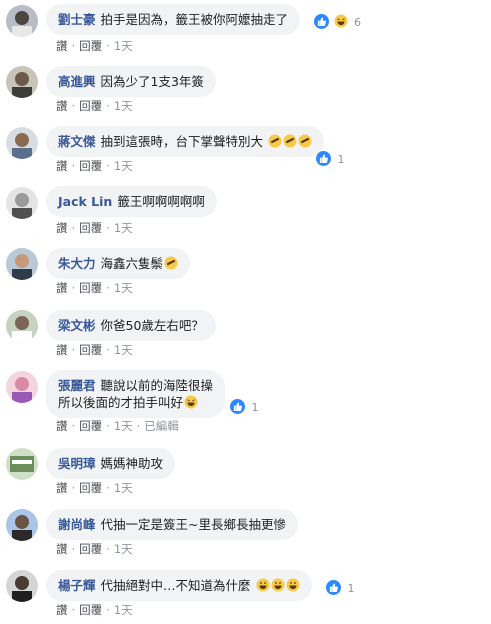  Describe the element at coordinates (85, 201) in the screenshot. I see `commenter-name: Jack Lin` at that location.